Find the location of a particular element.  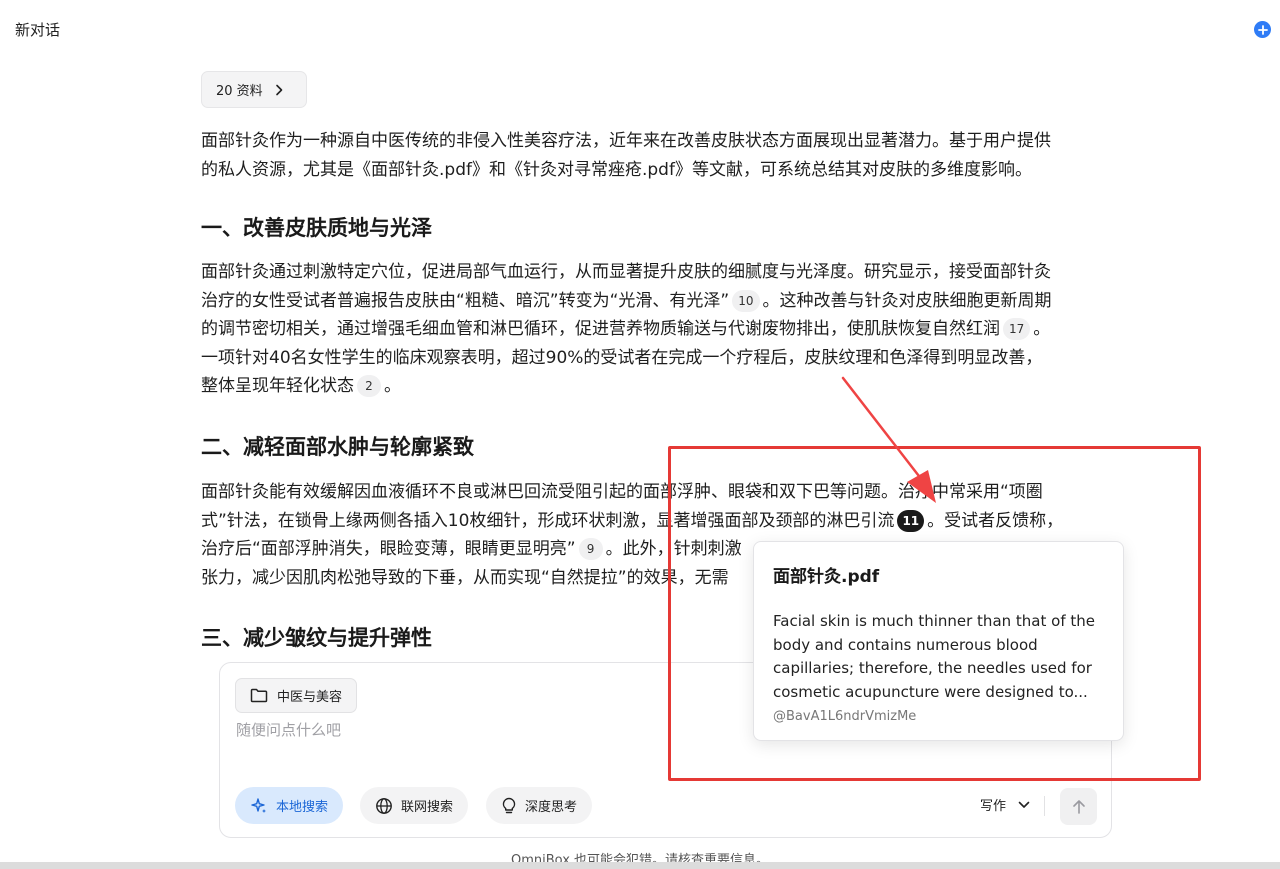

knowledge-base-chip: 中医与美容 is located at coordinates (296, 695).